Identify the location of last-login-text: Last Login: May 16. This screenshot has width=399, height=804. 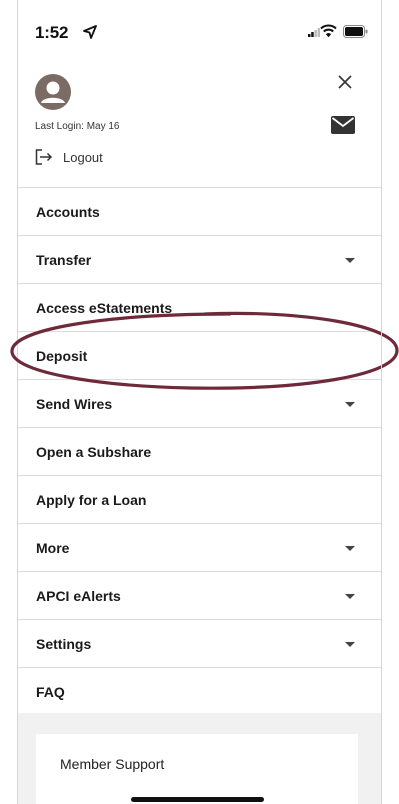
(77, 126).